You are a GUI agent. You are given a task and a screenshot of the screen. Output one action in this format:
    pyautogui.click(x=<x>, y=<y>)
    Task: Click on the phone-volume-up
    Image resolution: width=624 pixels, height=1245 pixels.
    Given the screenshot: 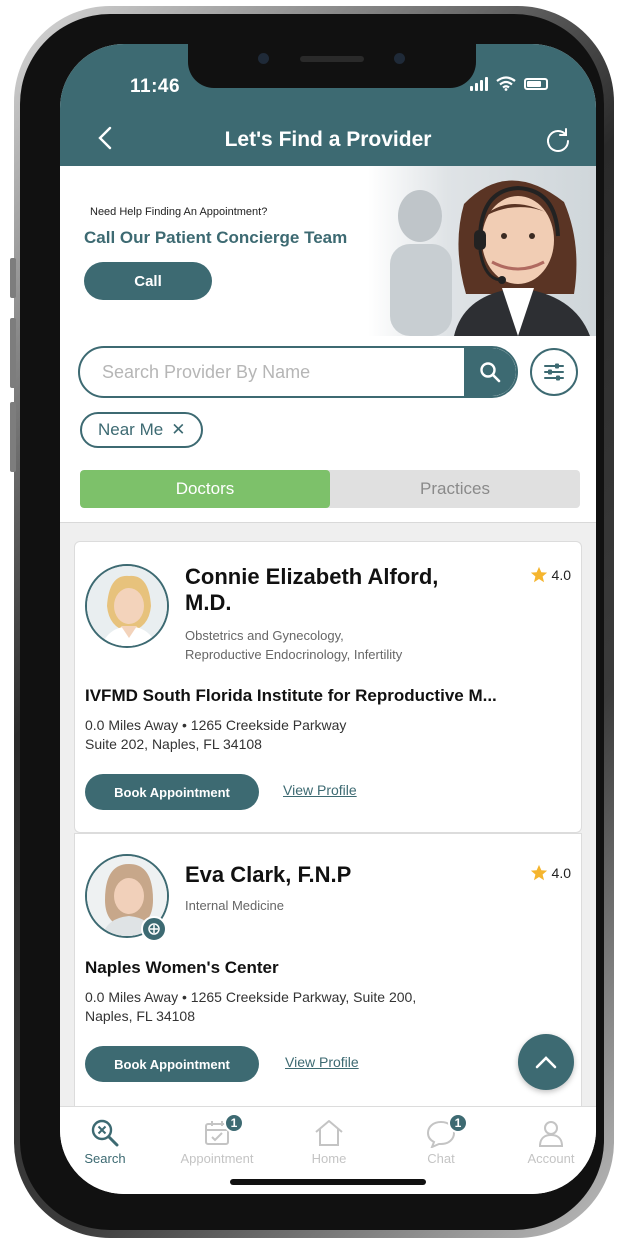 What is the action you would take?
    pyautogui.click(x=13, y=353)
    